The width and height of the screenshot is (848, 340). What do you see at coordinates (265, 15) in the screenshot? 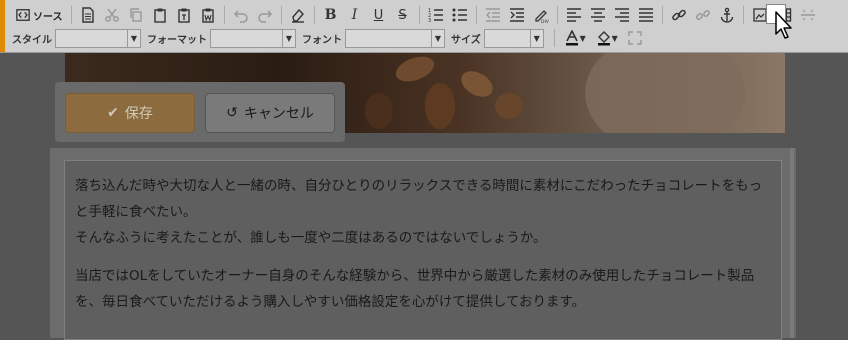
I see `redo-icon` at bounding box center [265, 15].